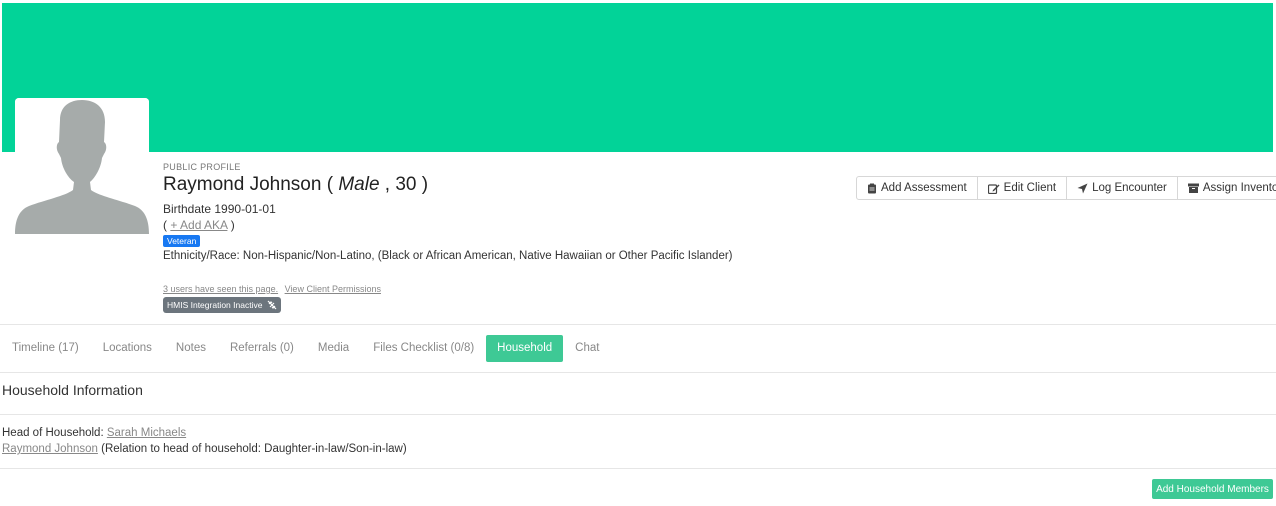 The image size is (1276, 506). What do you see at coordinates (220, 289) in the screenshot?
I see `users-seen-link: 3 users have seen this page.` at bounding box center [220, 289].